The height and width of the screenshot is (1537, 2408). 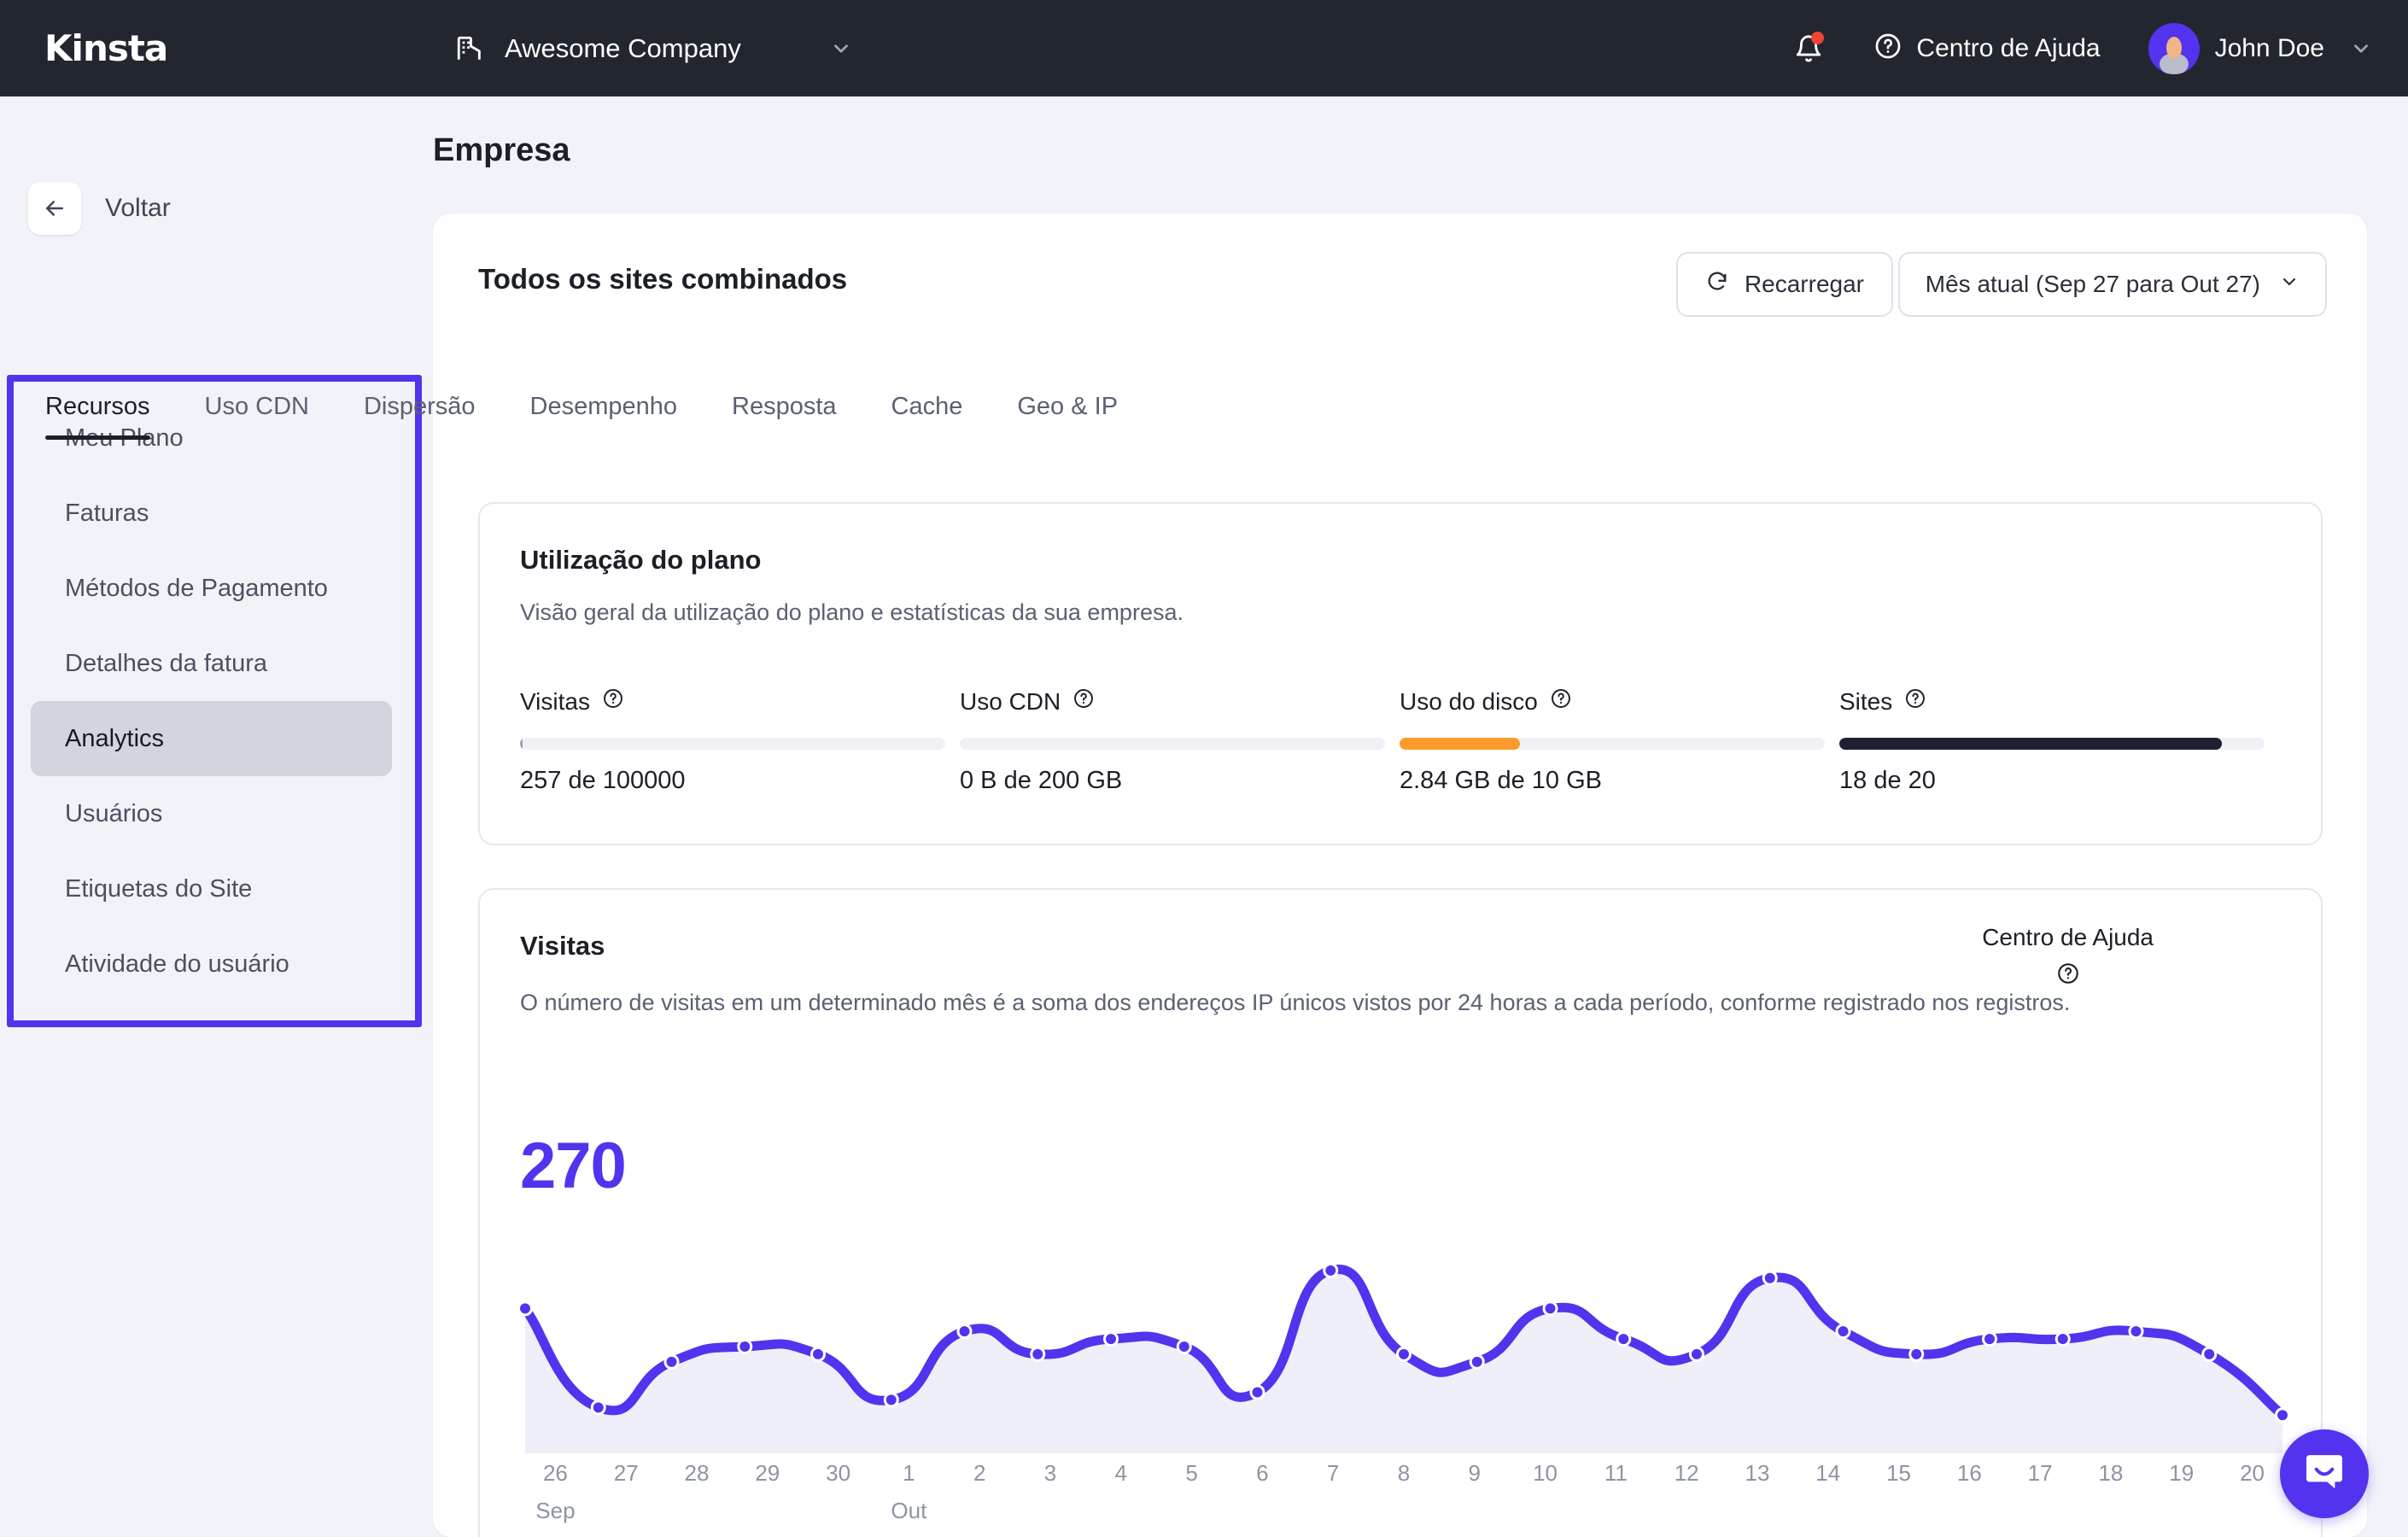 What do you see at coordinates (2059, 741) in the screenshot?
I see `stat-sites: Sites 18 de 20` at bounding box center [2059, 741].